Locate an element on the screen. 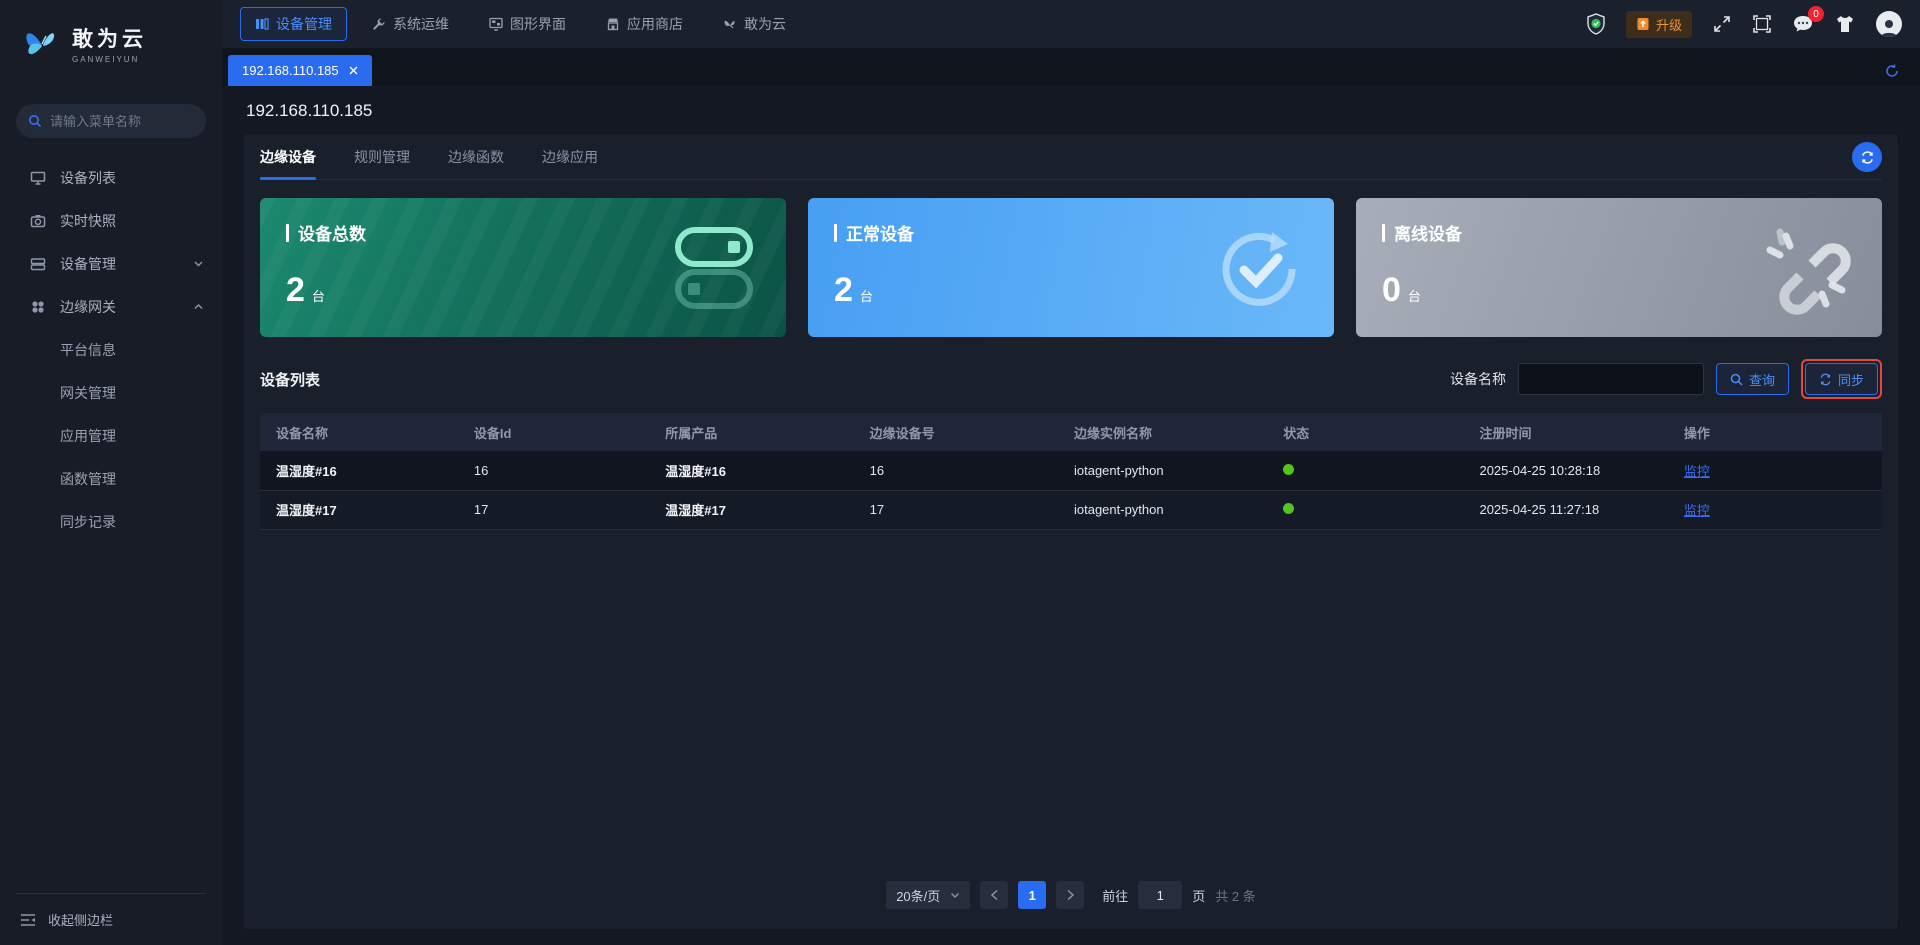 The height and width of the screenshot is (945, 1920). sidebar-item-label: 设备列表 is located at coordinates (88, 177).